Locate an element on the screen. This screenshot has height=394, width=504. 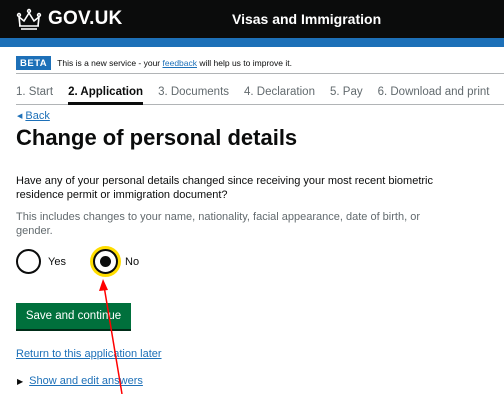
show-answers-label: Show and edit answers is located at coordinates (86, 381).